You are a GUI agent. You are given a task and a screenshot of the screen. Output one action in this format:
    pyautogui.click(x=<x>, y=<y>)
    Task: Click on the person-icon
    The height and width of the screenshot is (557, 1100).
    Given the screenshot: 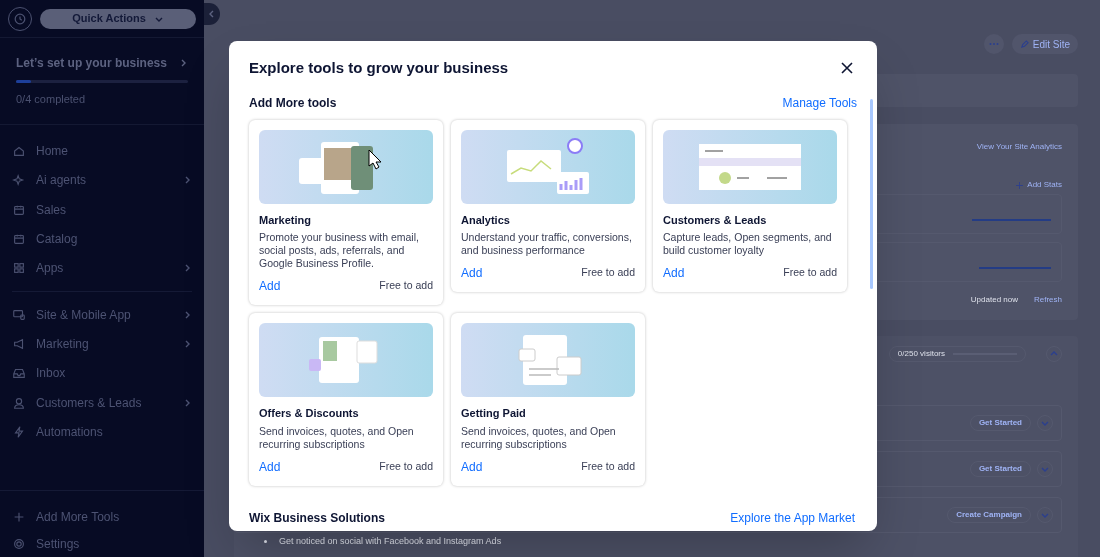 What is the action you would take?
    pyautogui.click(x=19, y=402)
    